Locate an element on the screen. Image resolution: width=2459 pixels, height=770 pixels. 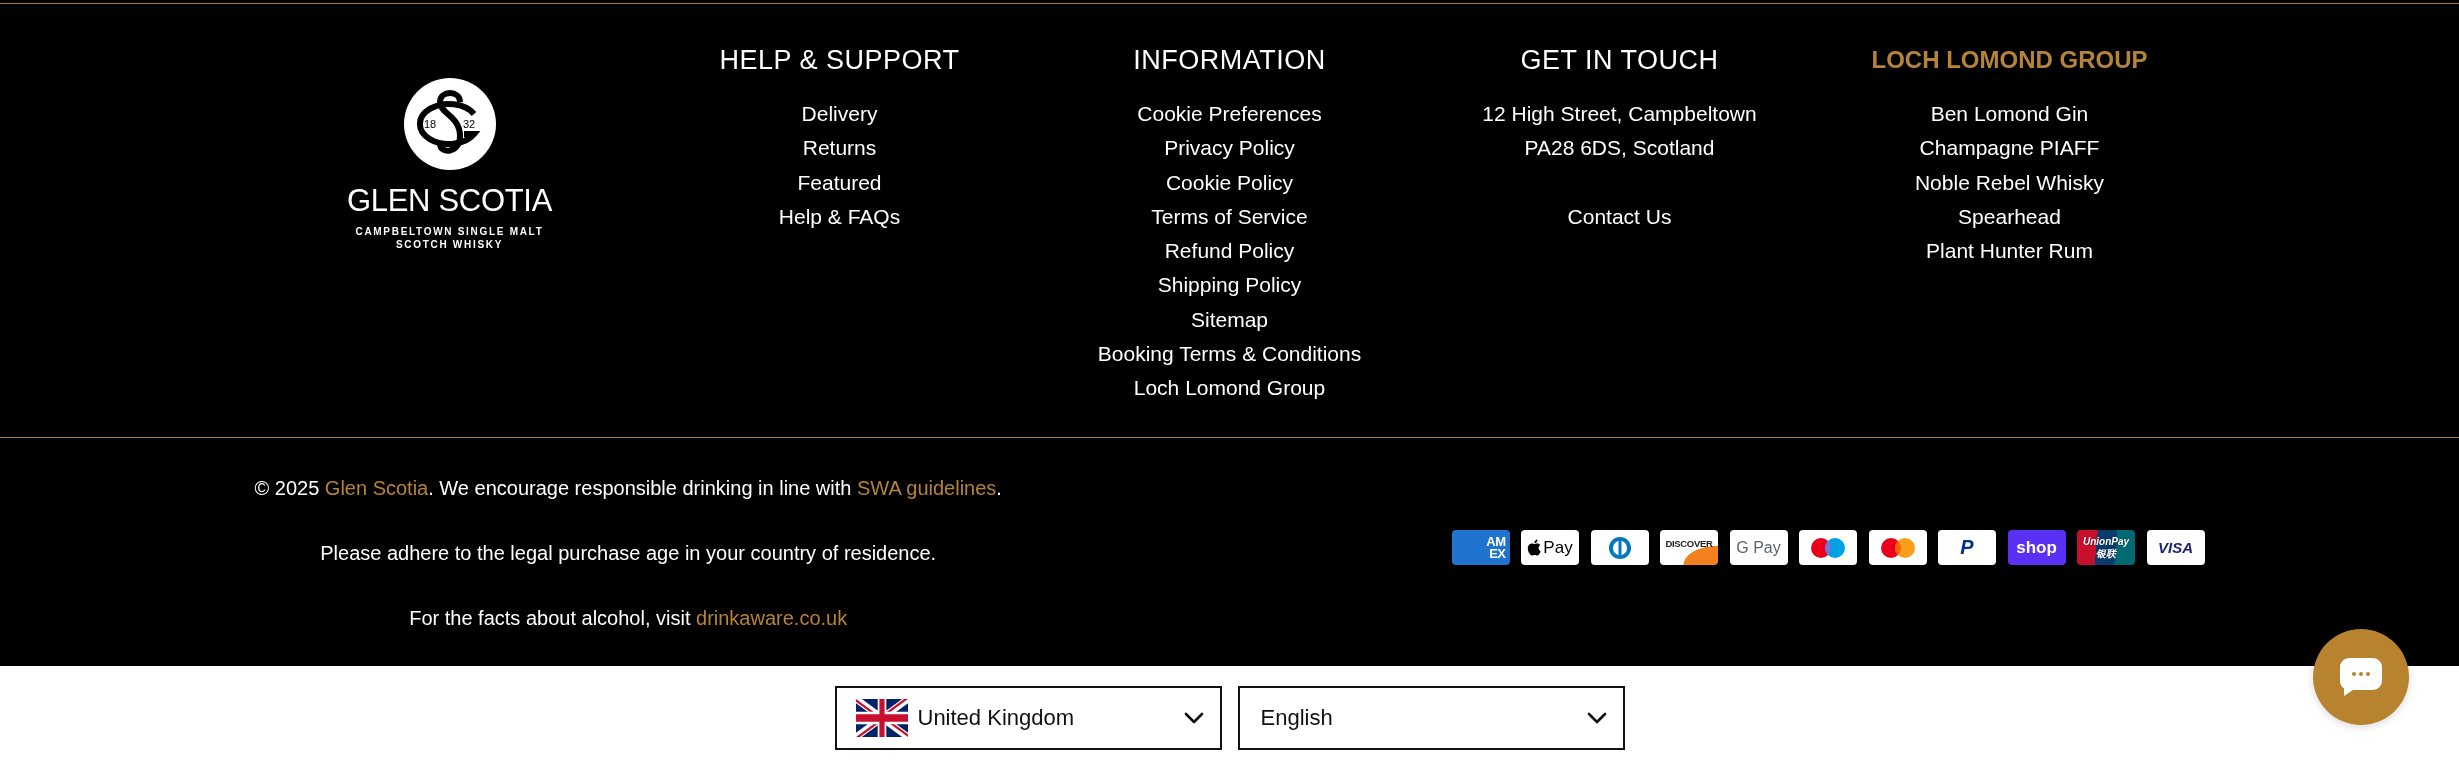
payment-logo: DISCOVER is located at coordinates (1689, 548).